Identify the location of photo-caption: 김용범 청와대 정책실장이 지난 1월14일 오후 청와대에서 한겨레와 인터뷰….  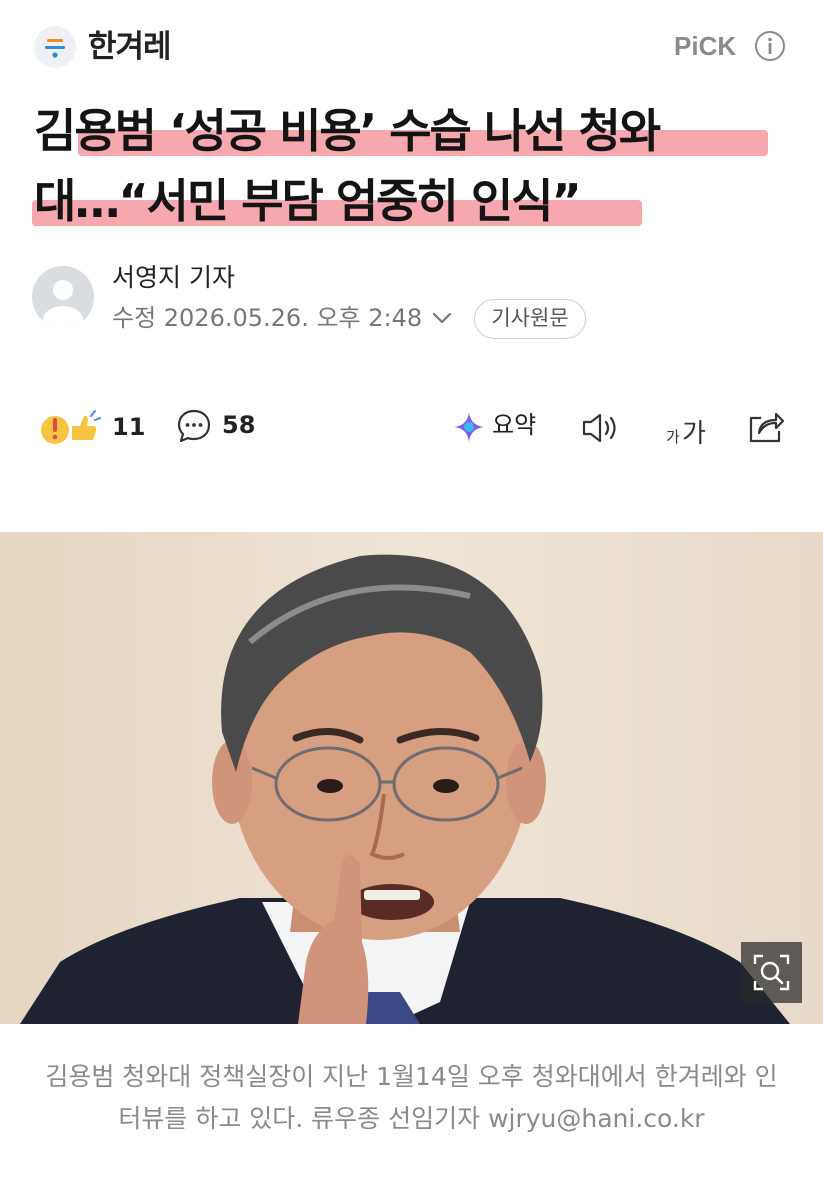
(411, 1097).